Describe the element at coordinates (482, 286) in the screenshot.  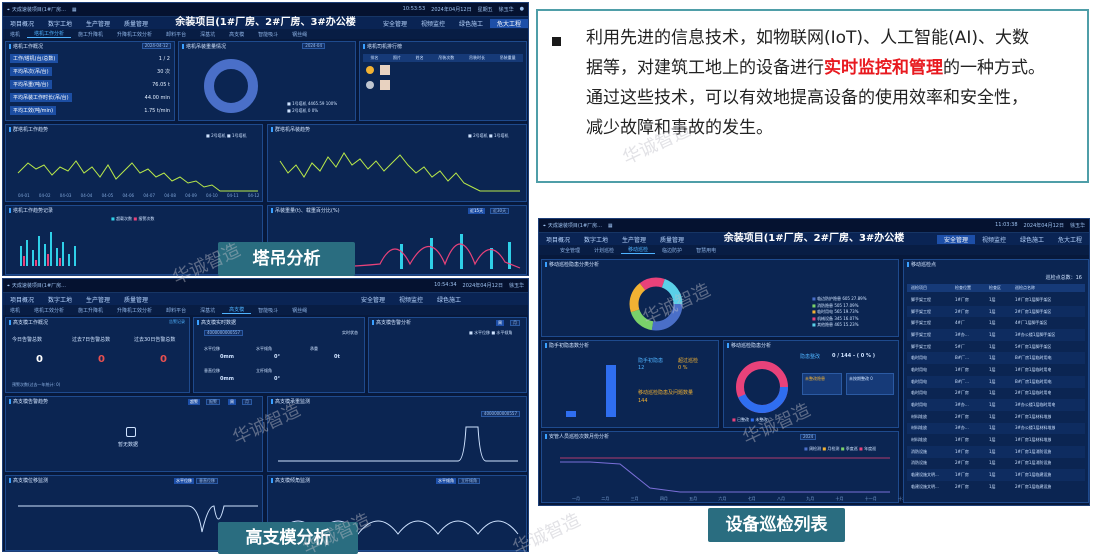
I see `date: 2024年04月12日` at that location.